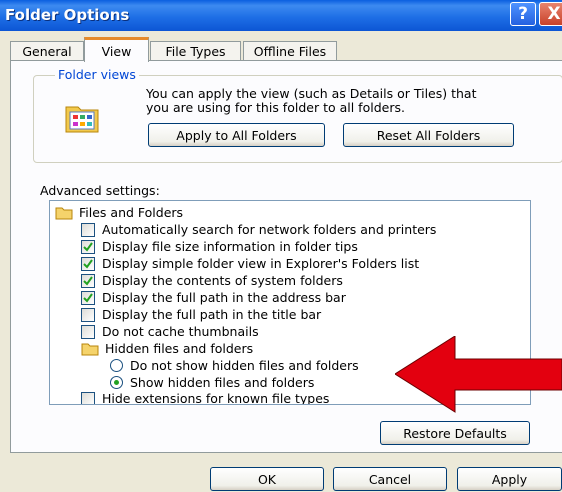 The image size is (562, 492). I want to click on apply-to-all-folders-label: Apply to All Folders, so click(236, 135).